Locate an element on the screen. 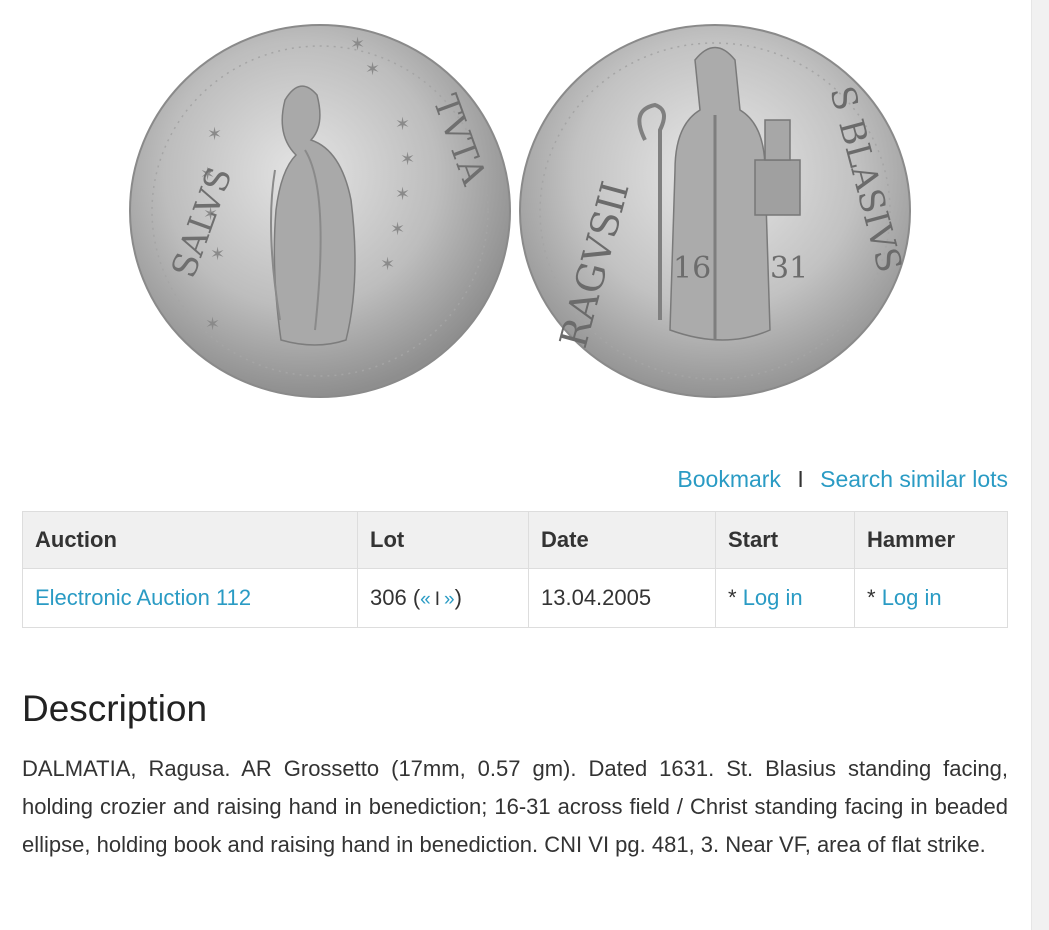 The height and width of the screenshot is (930, 1049). table-header-row: Auction Lot Date Start Hammer is located at coordinates (515, 540).